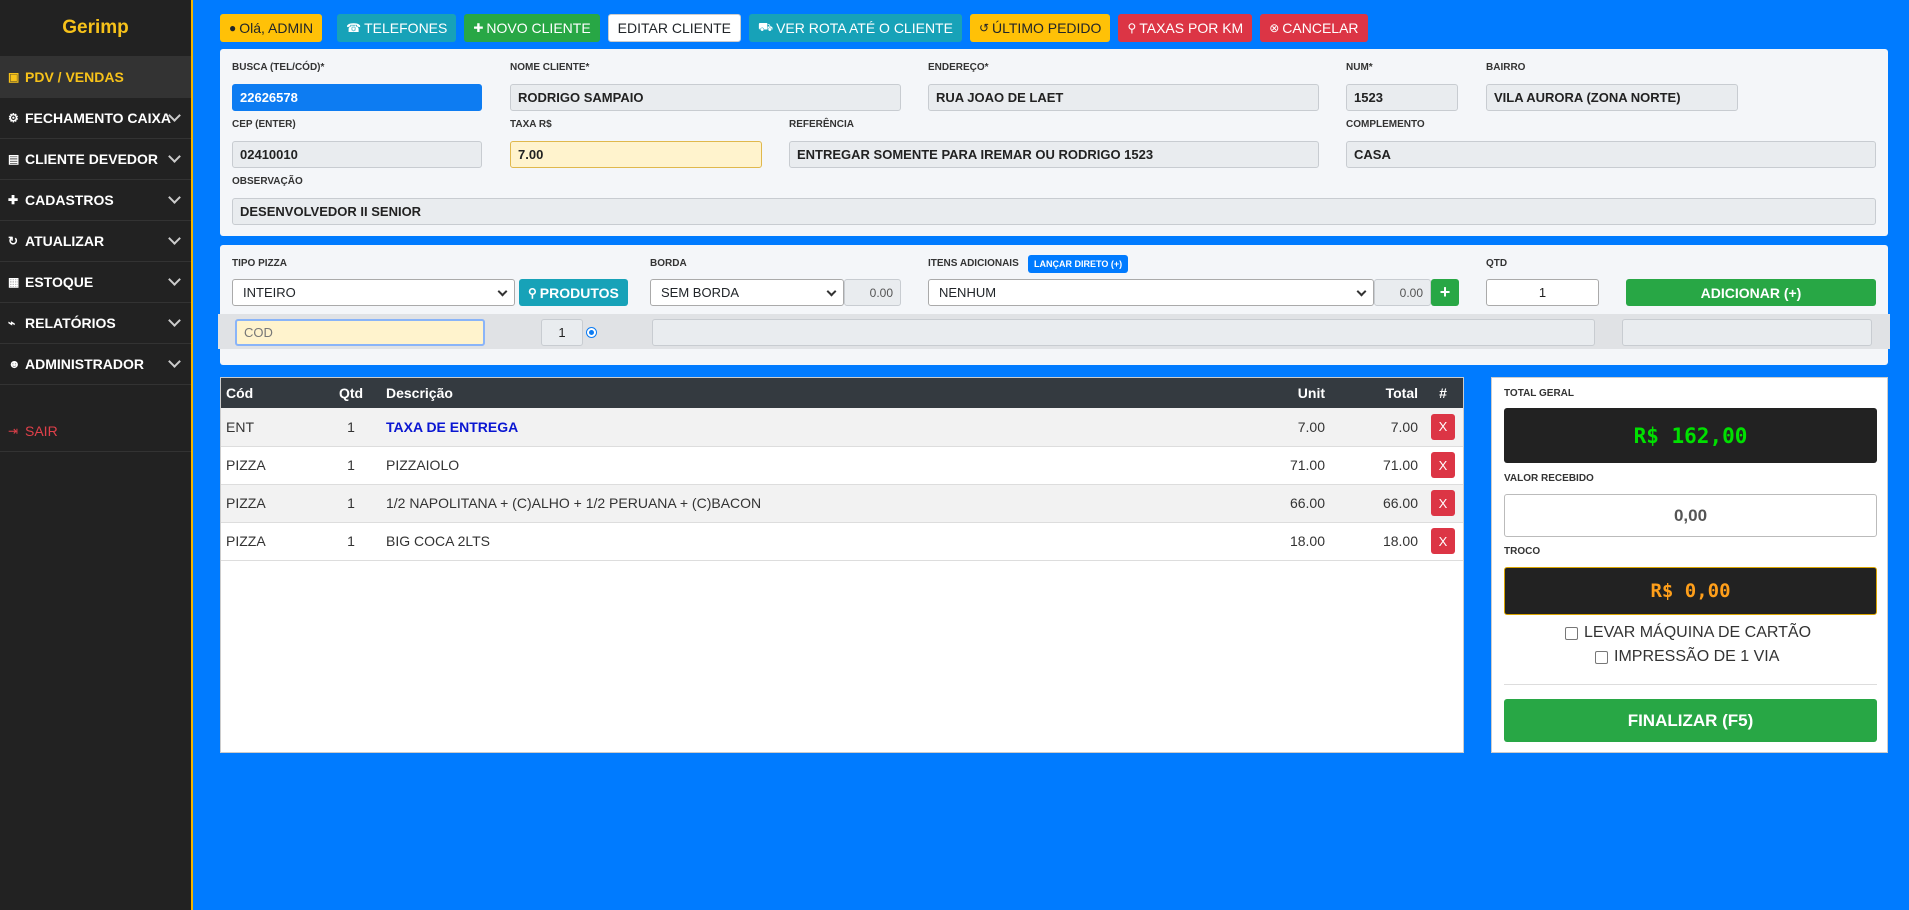  I want to click on sidebar-item-relatorios: ⌁ RELATÓRIOS, so click(95, 323).